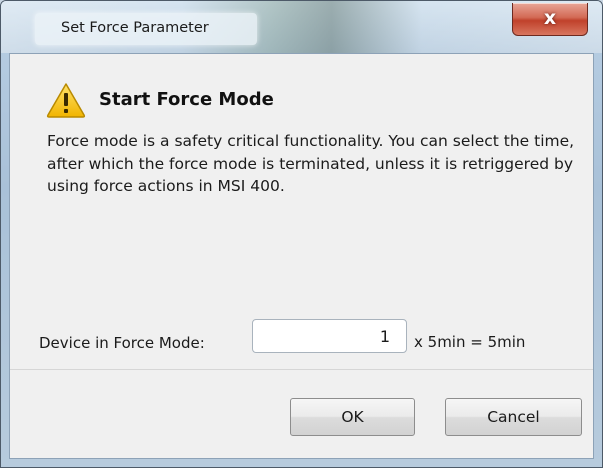 This screenshot has width=603, height=468. What do you see at coordinates (122, 343) in the screenshot?
I see `force-mode-label: Device in Force Mode:` at bounding box center [122, 343].